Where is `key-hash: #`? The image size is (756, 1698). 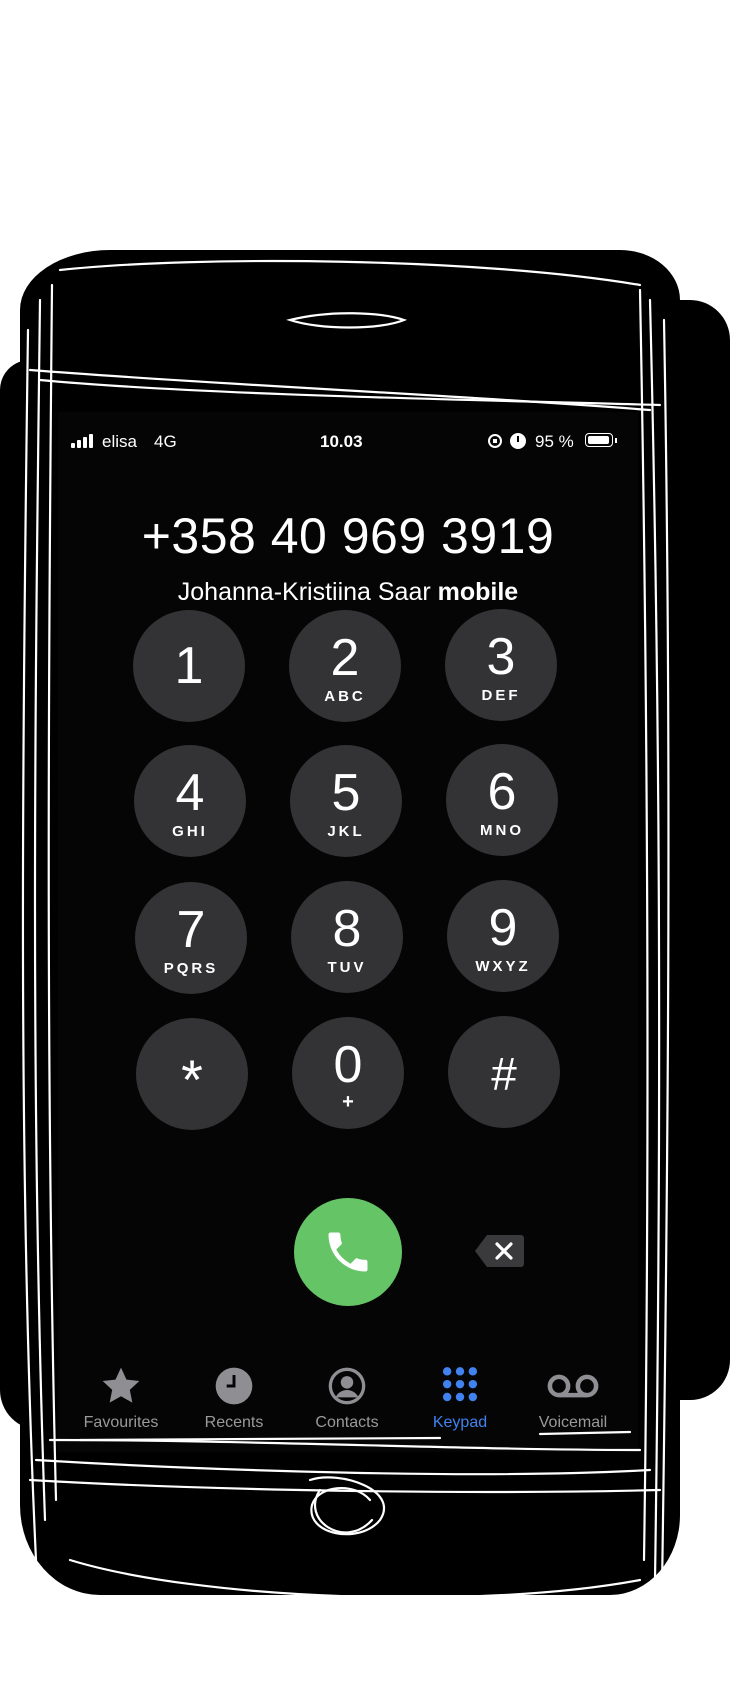
key-hash: # is located at coordinates (504, 1072).